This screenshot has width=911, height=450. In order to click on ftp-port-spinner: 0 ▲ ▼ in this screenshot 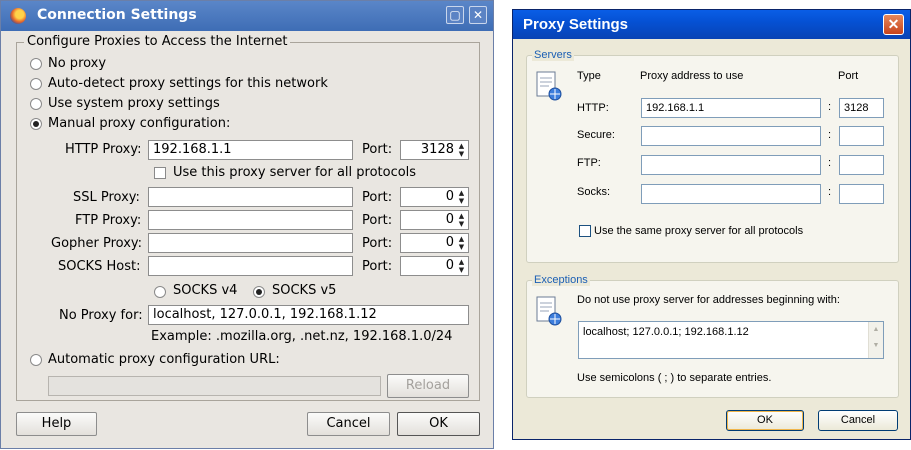, I will do `click(434, 220)`.